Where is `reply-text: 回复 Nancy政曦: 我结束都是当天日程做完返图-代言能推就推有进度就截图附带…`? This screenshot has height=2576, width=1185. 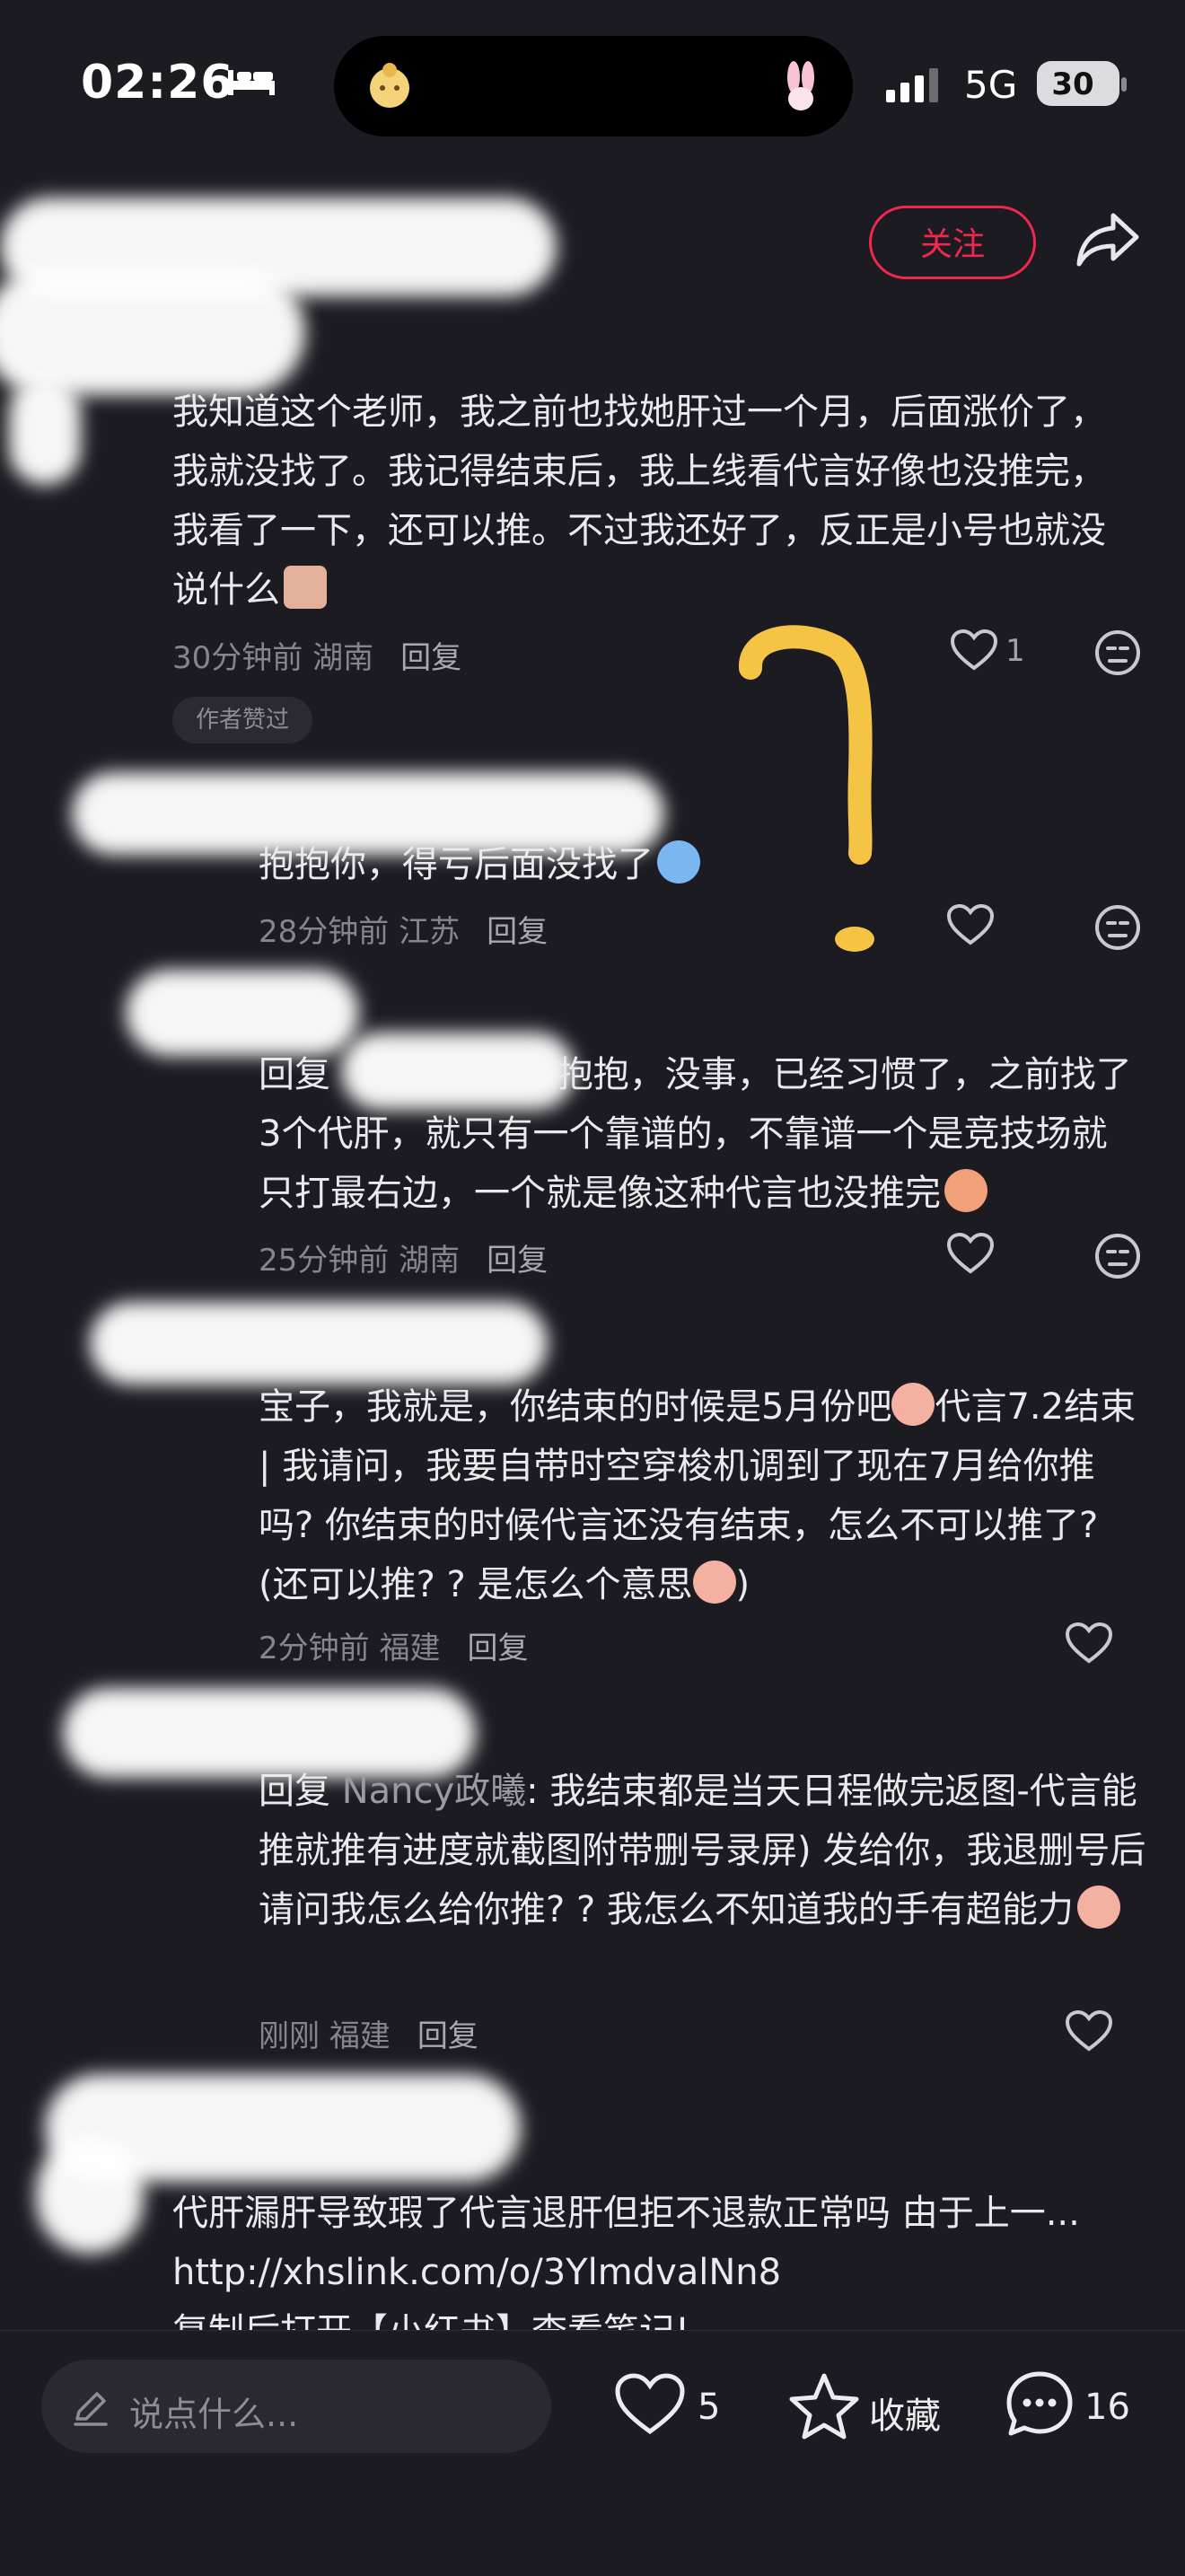
reply-text: 回复 Nancy政曦: 我结束都是当天日程做完返图-代言能推就推有进度就截图附带… is located at coordinates (702, 1850).